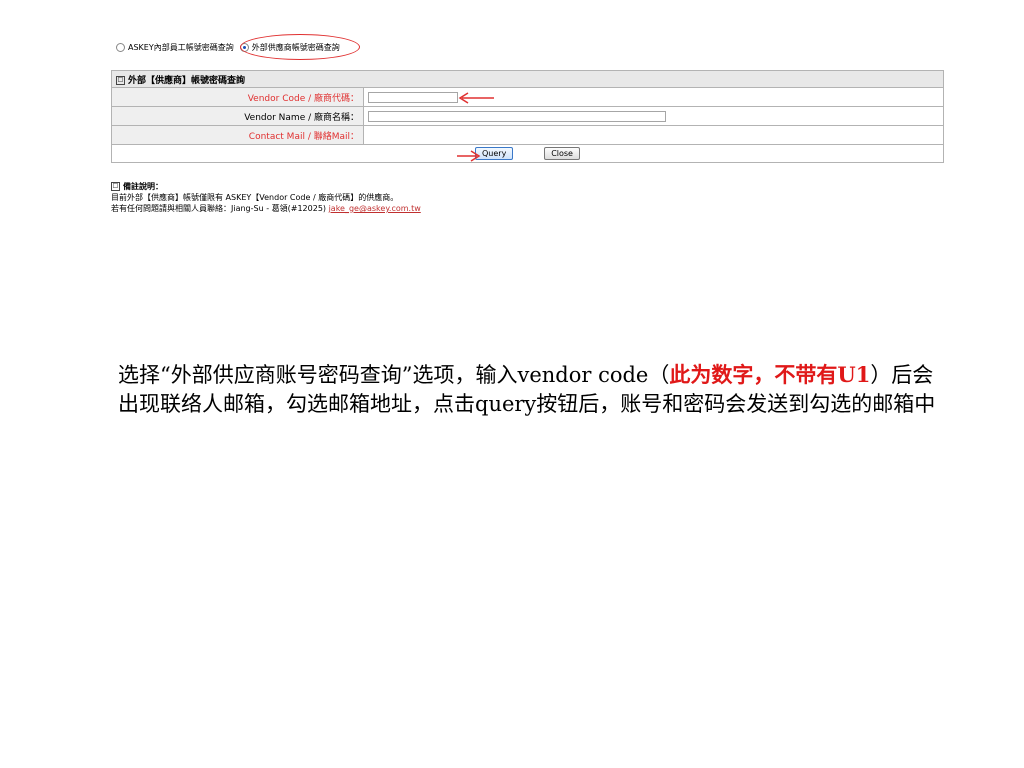 This screenshot has height=768, width=1024. I want to click on query-arrow-icon, so click(469, 156).